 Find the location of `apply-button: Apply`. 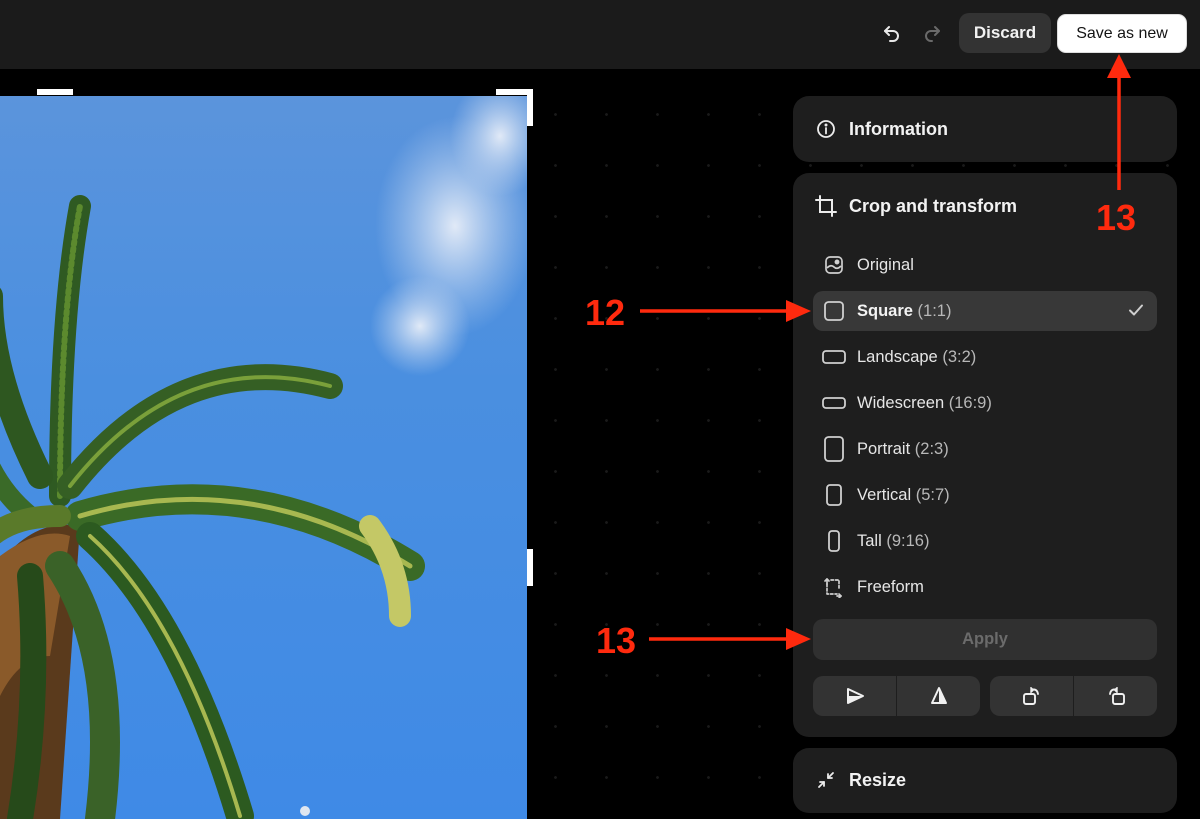

apply-button: Apply is located at coordinates (985, 639).